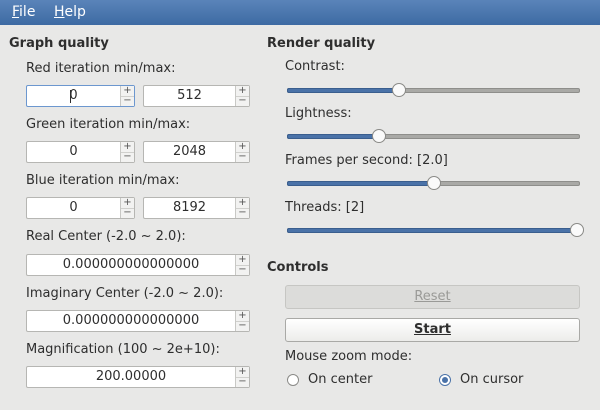 The height and width of the screenshot is (410, 600). I want to click on reset-button-label: Reset, so click(432, 296).